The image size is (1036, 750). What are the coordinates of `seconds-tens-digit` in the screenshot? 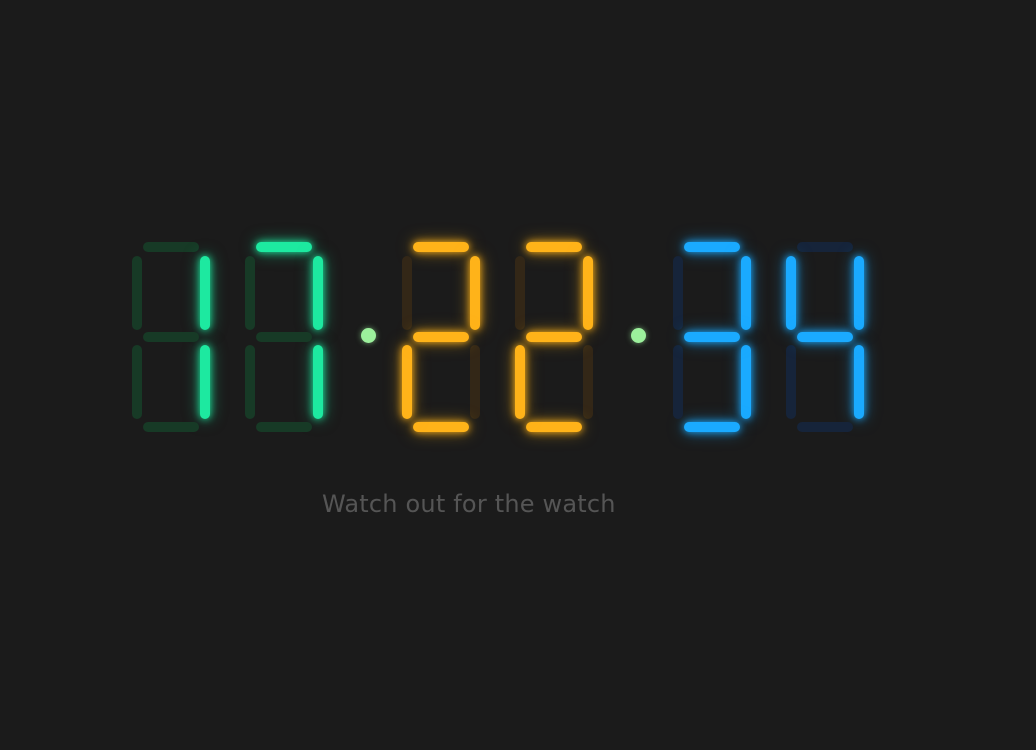 It's located at (712, 337).